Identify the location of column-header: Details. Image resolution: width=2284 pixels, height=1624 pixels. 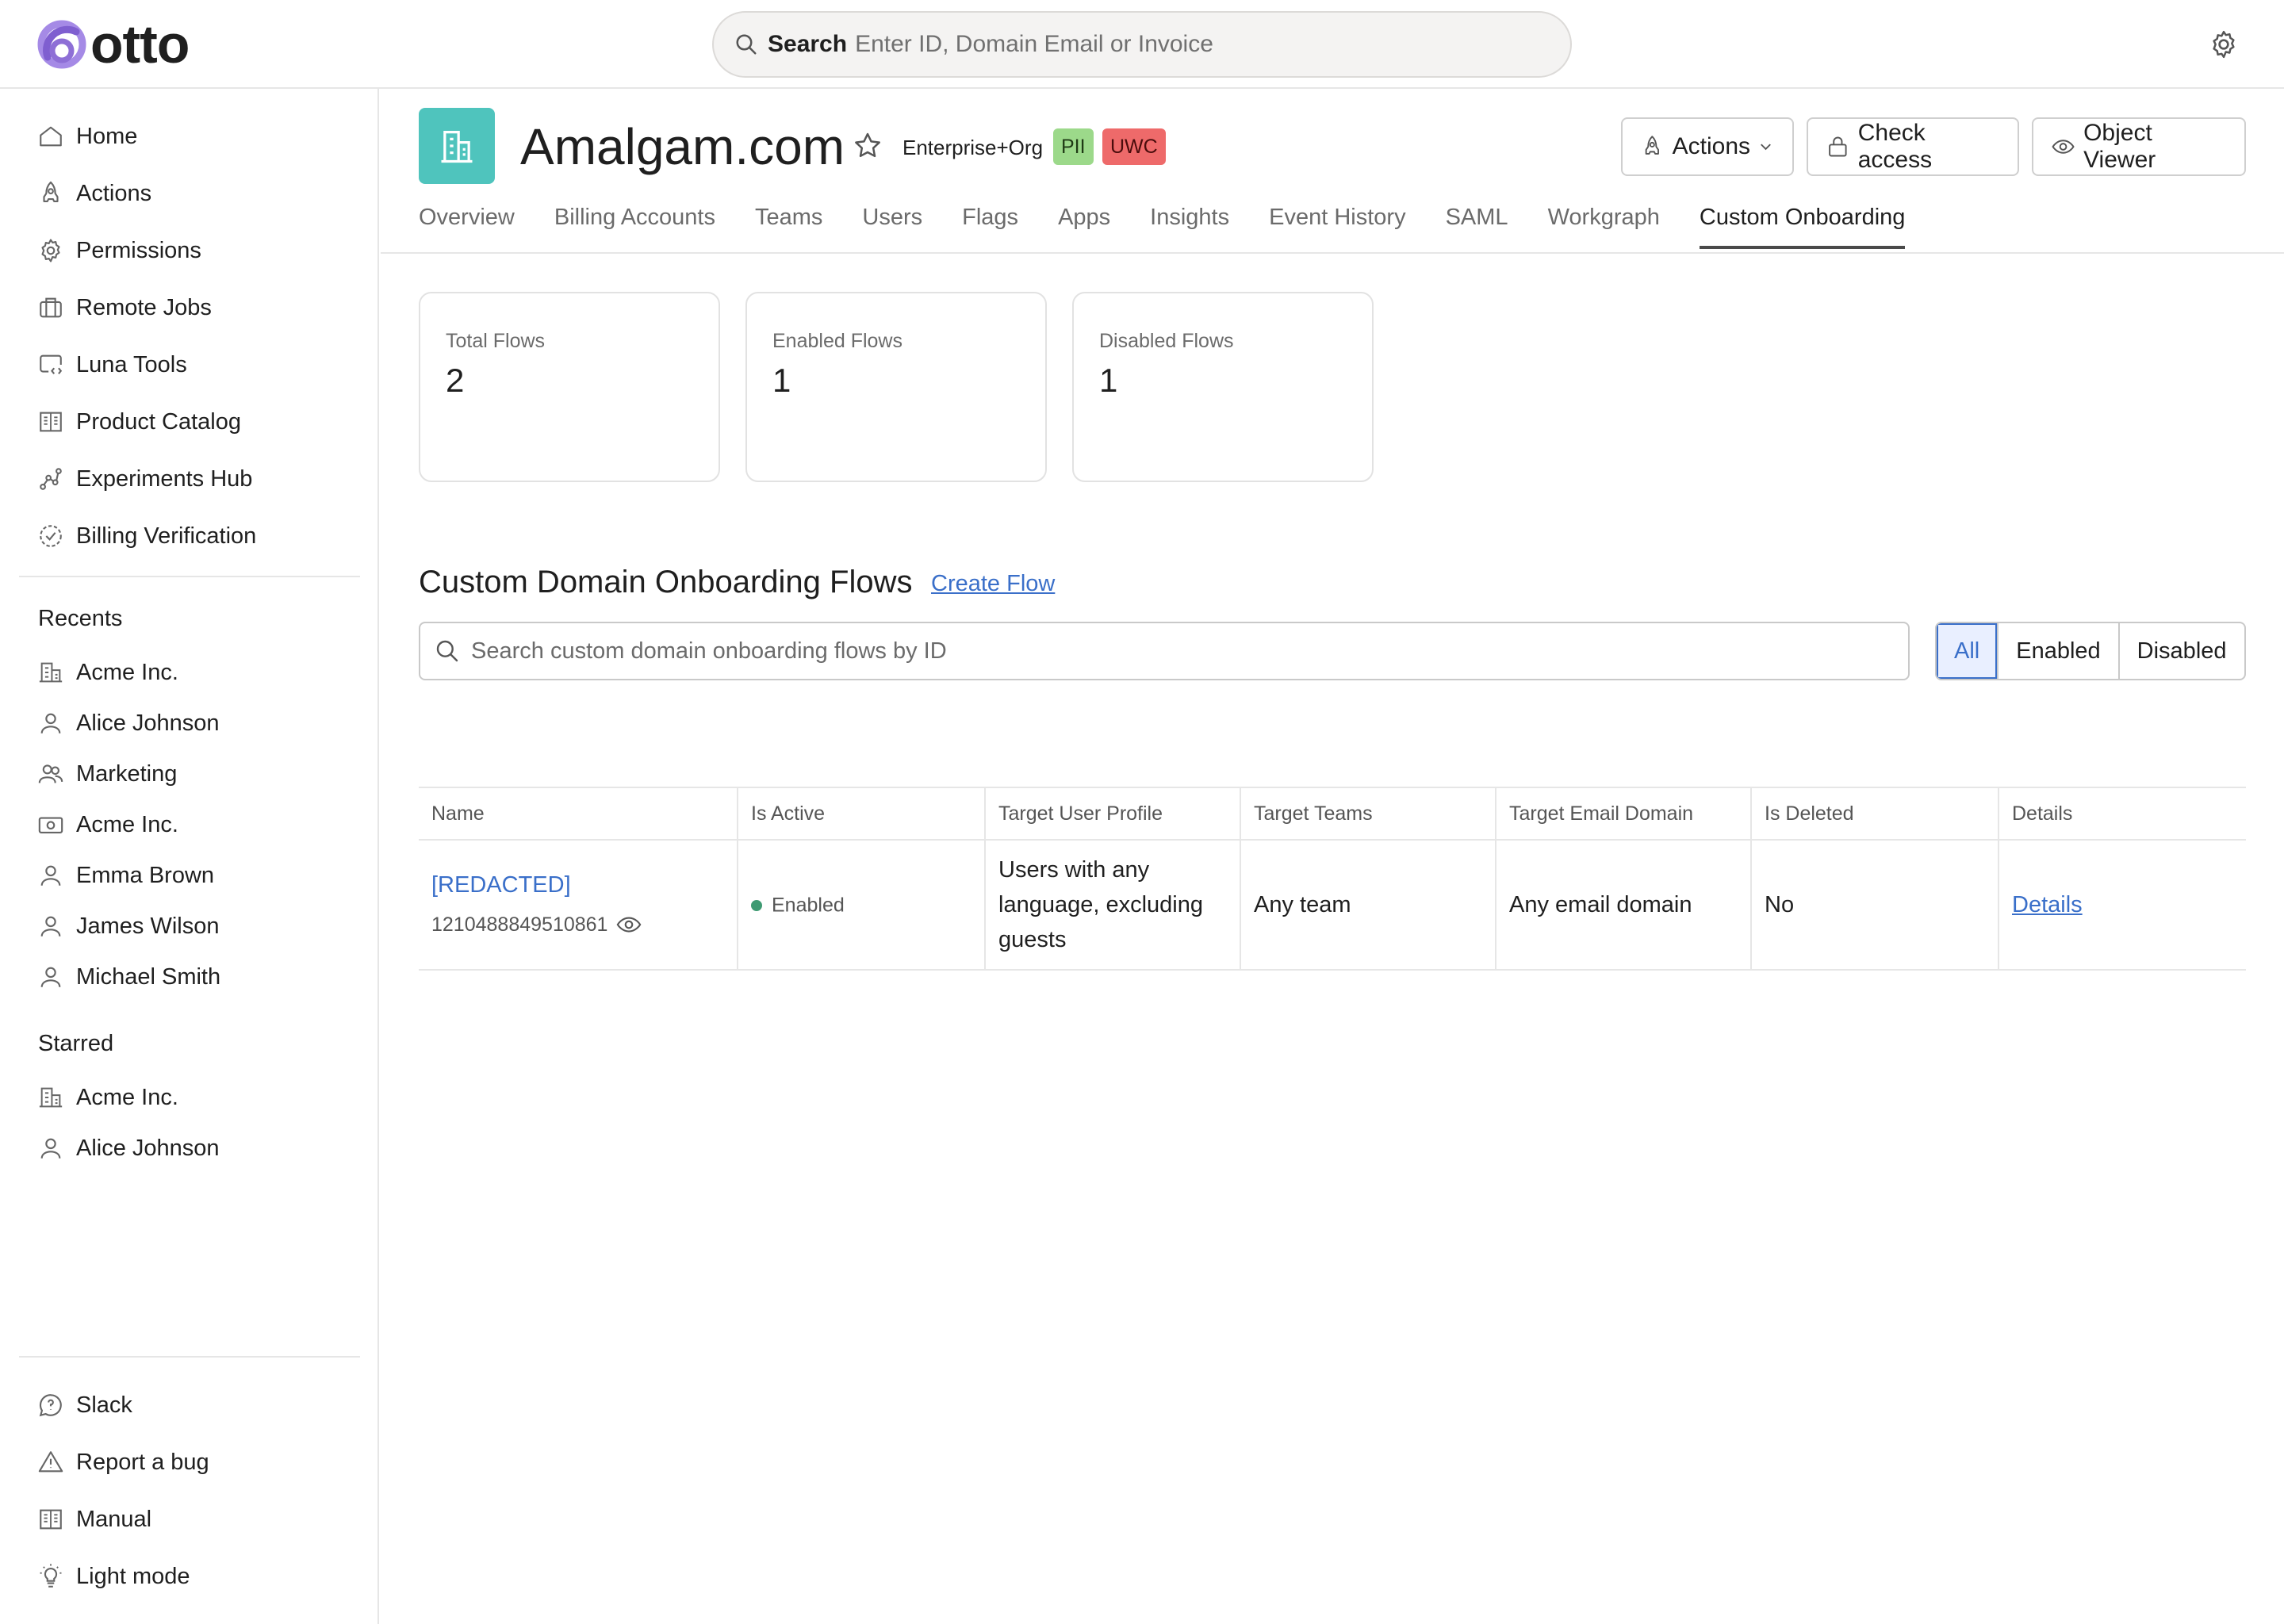
(2122, 814).